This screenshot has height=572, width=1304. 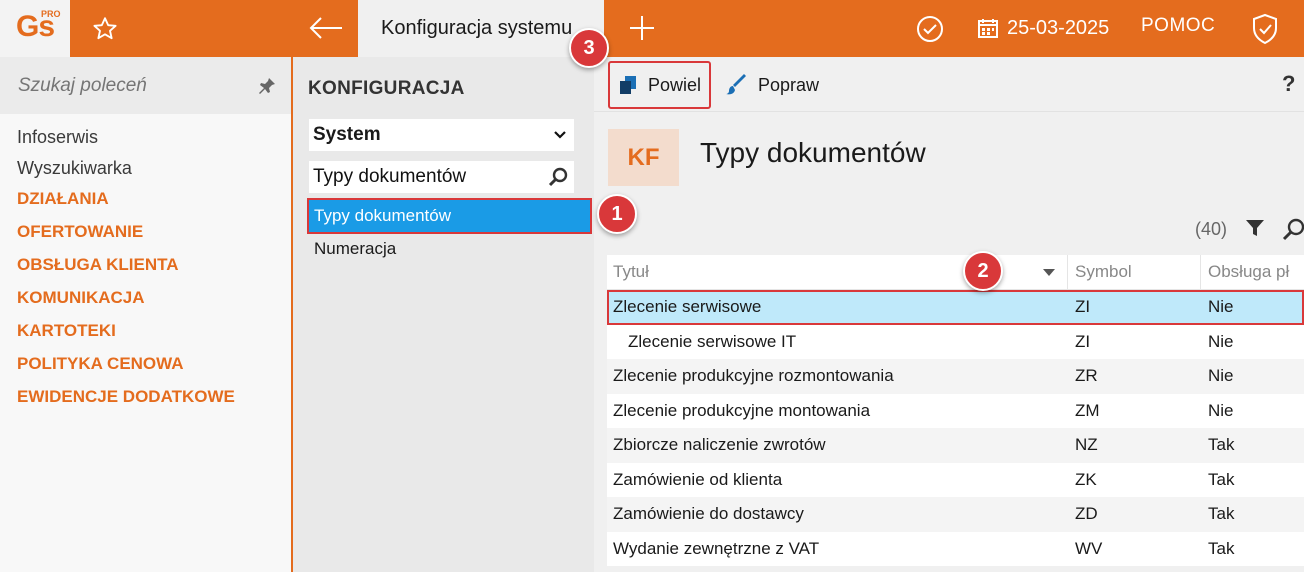 I want to click on cell-title: Zamówienie do dostawcy, so click(x=708, y=514).